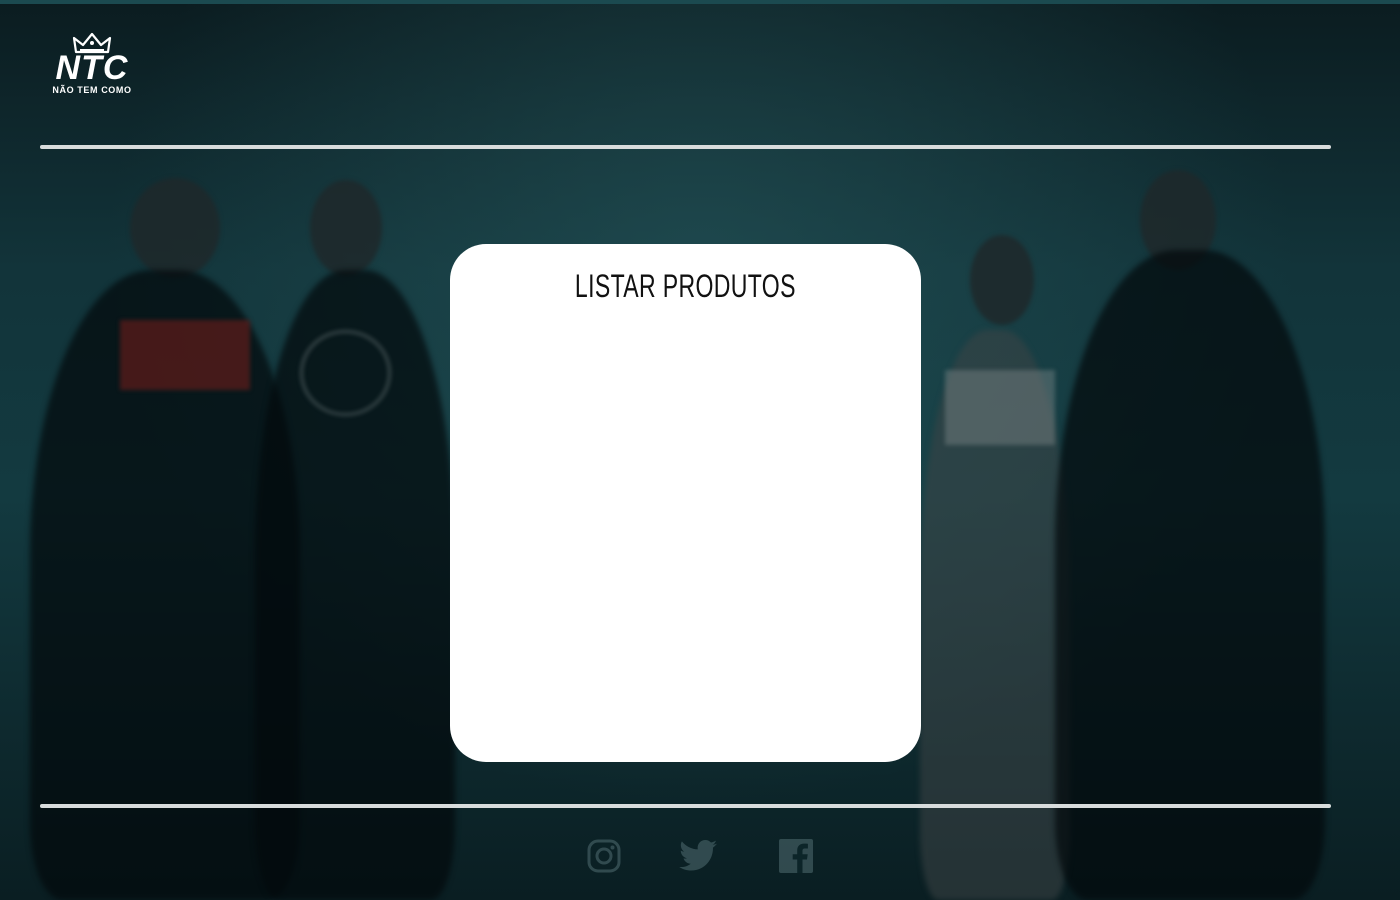  Describe the element at coordinates (92, 90) in the screenshot. I see `logo-subtitle: NÃO TEM COMO` at that location.